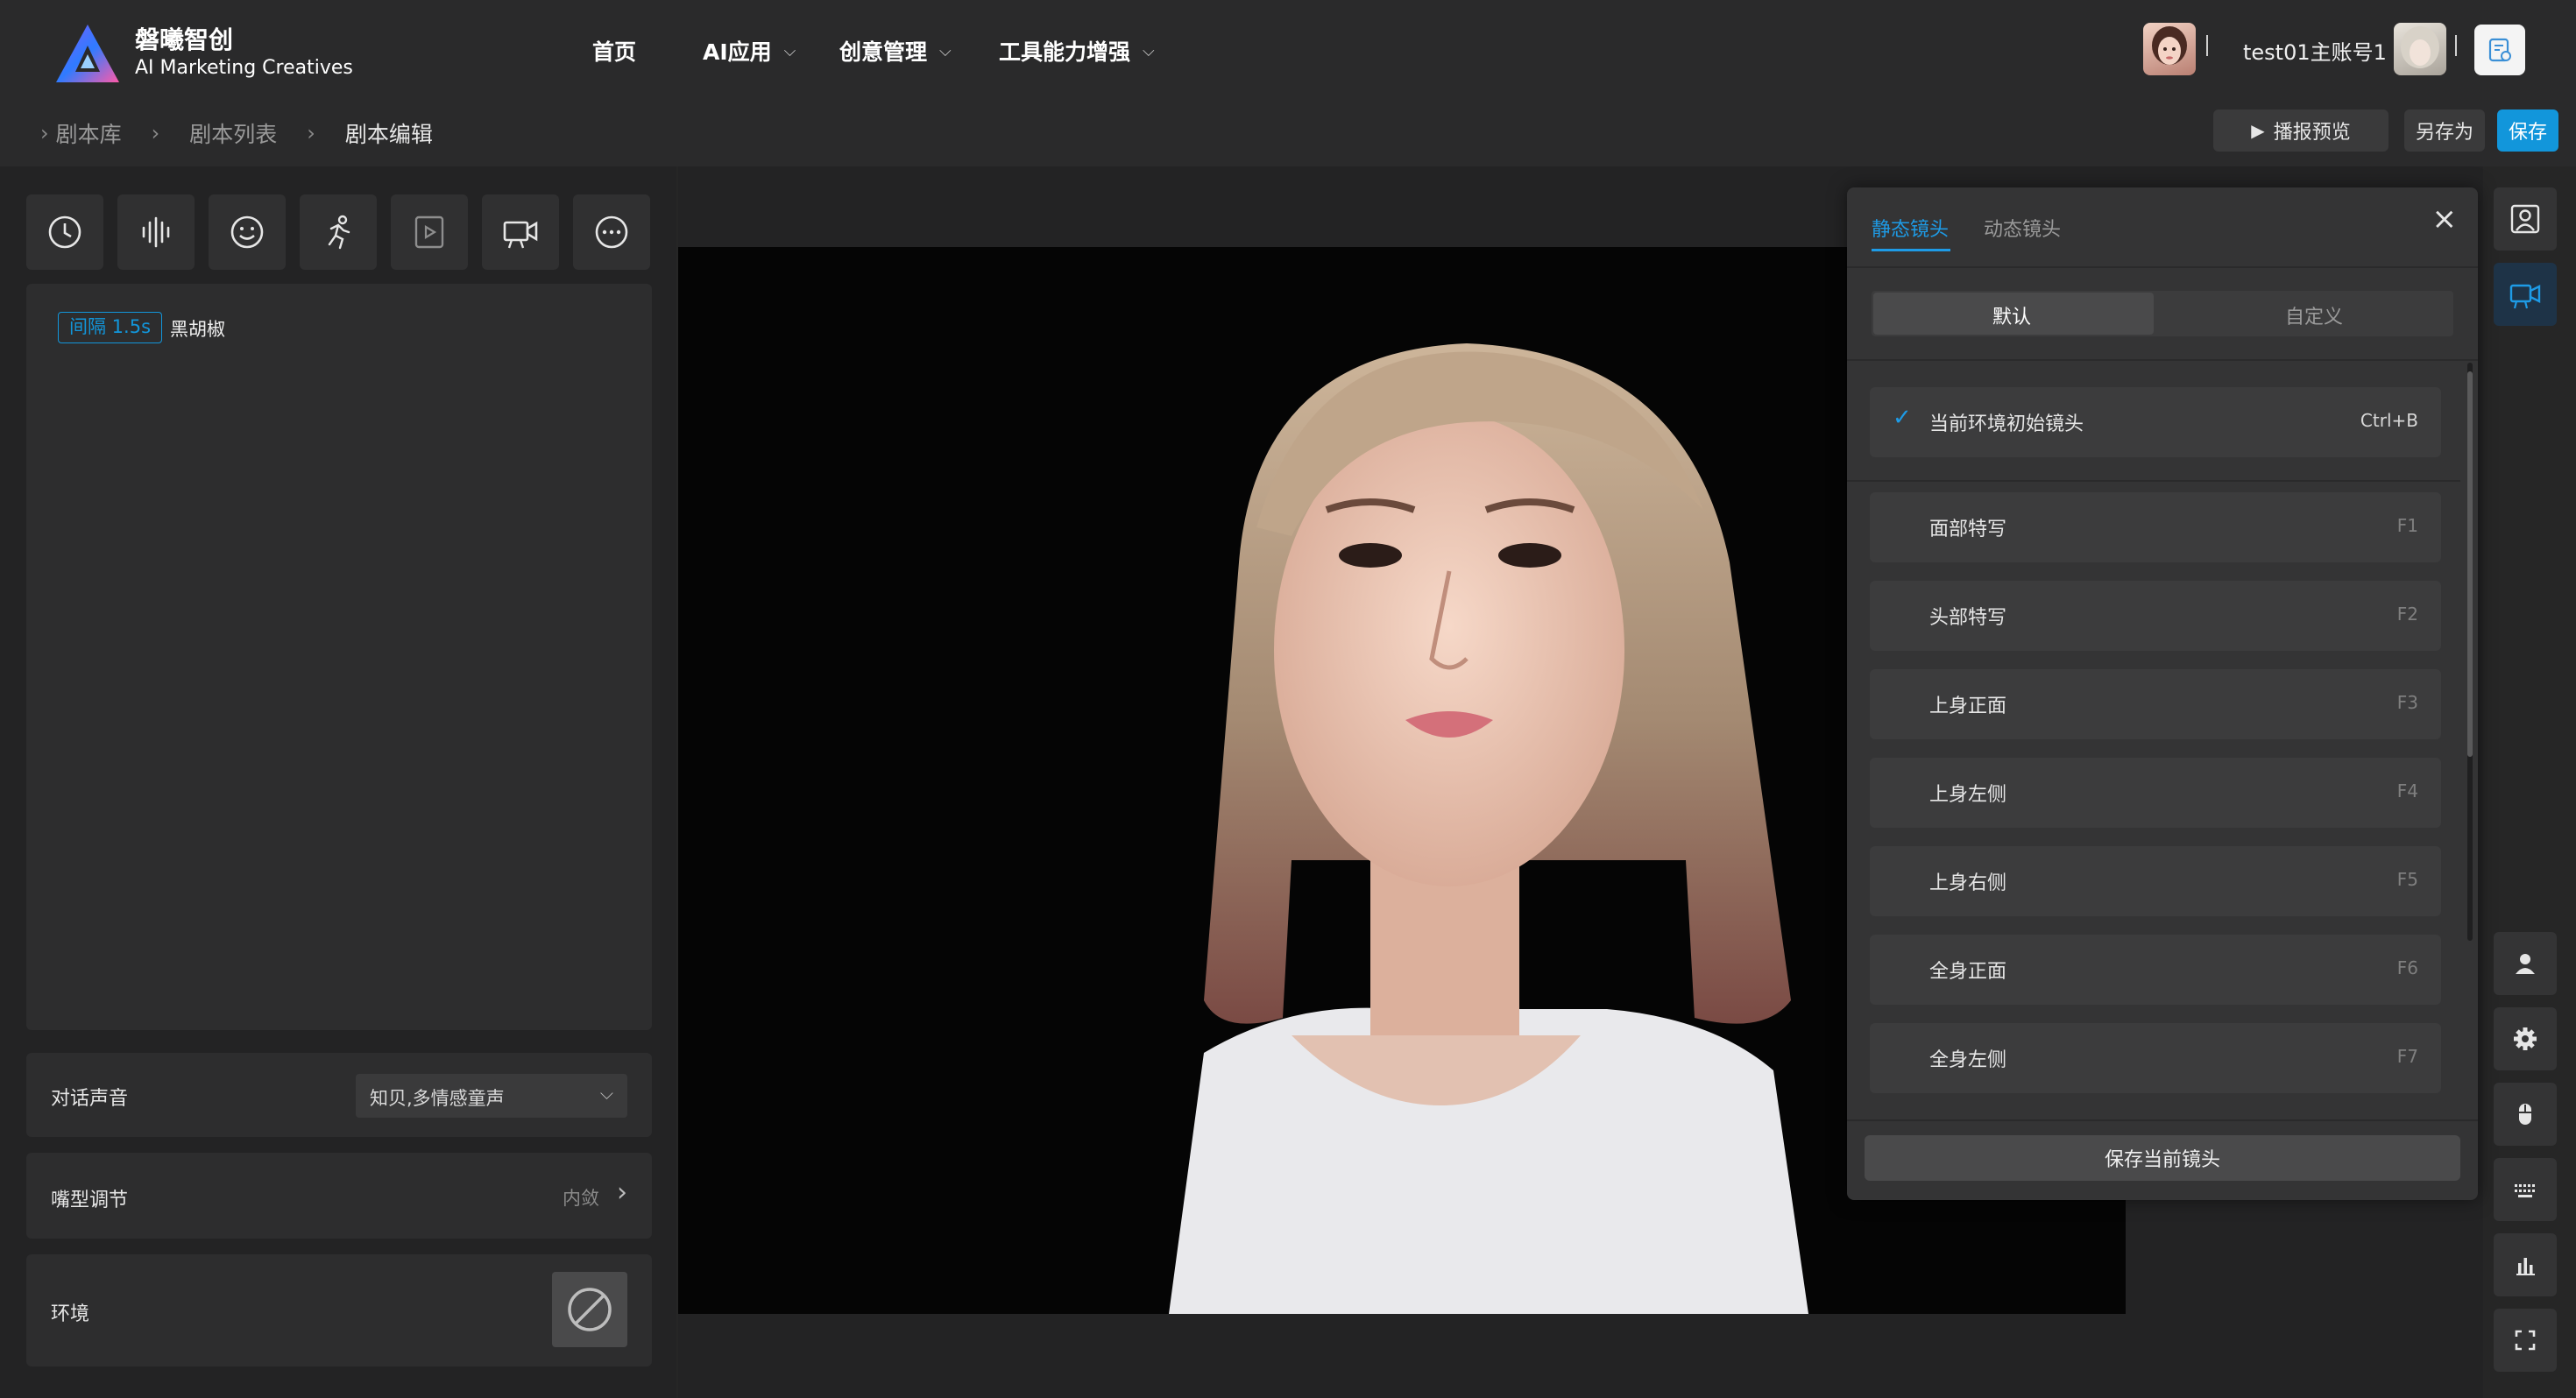 Image resolution: width=2576 pixels, height=1398 pixels. Describe the element at coordinates (244, 68) in the screenshot. I see `brand-tagline: AI Marketing Creatives` at that location.